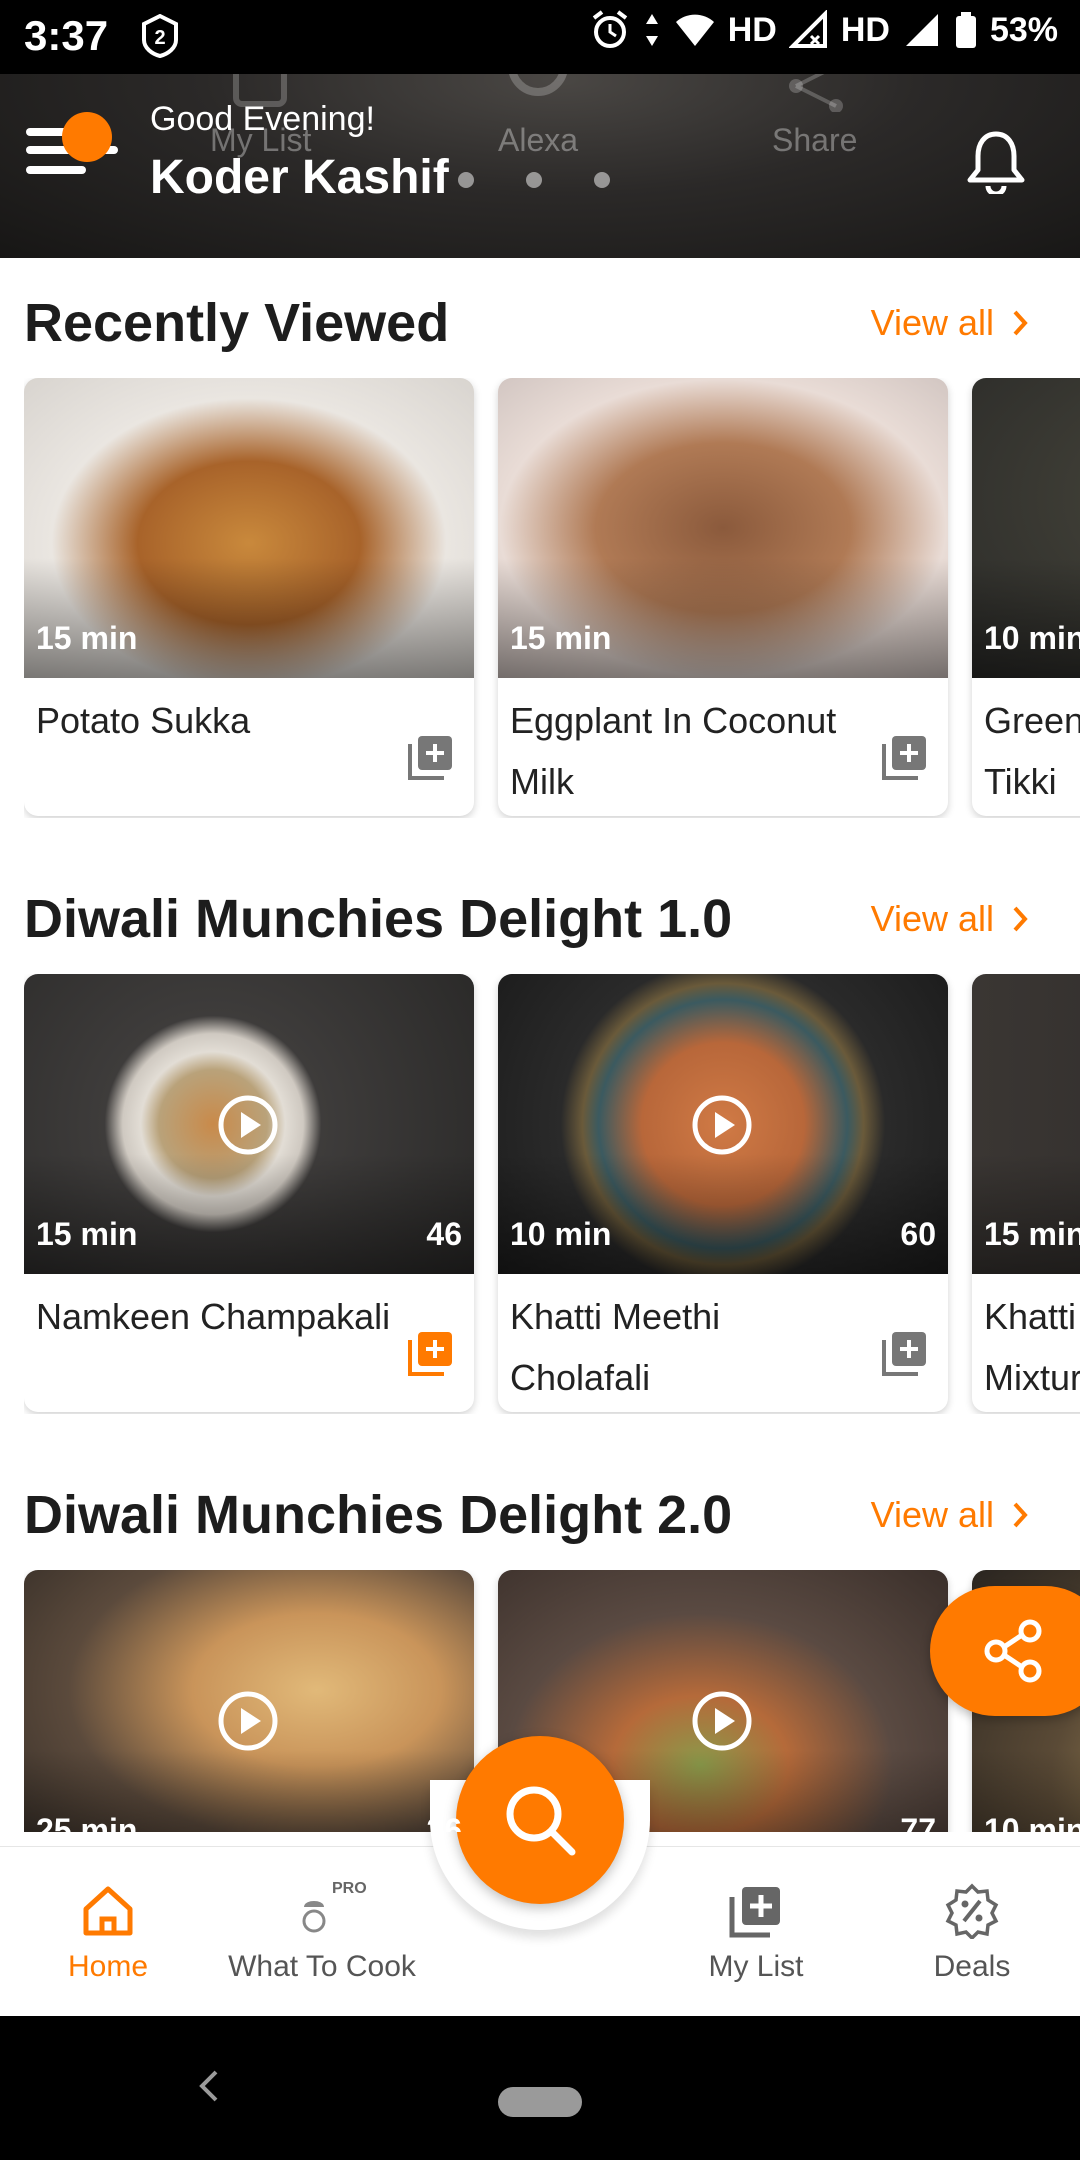 The height and width of the screenshot is (2160, 1080). What do you see at coordinates (1023, 29) in the screenshot?
I see `battery-percent: 53%` at bounding box center [1023, 29].